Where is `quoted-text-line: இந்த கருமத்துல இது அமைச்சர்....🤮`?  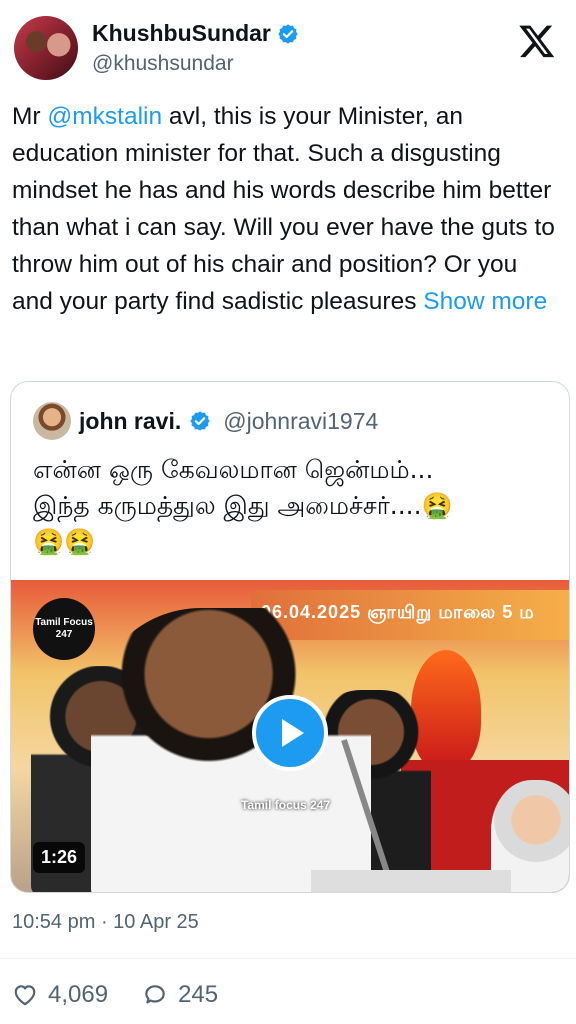
quoted-text-line: இந்த கருமத்துல இது அமைச்சர்....🤮 is located at coordinates (243, 505).